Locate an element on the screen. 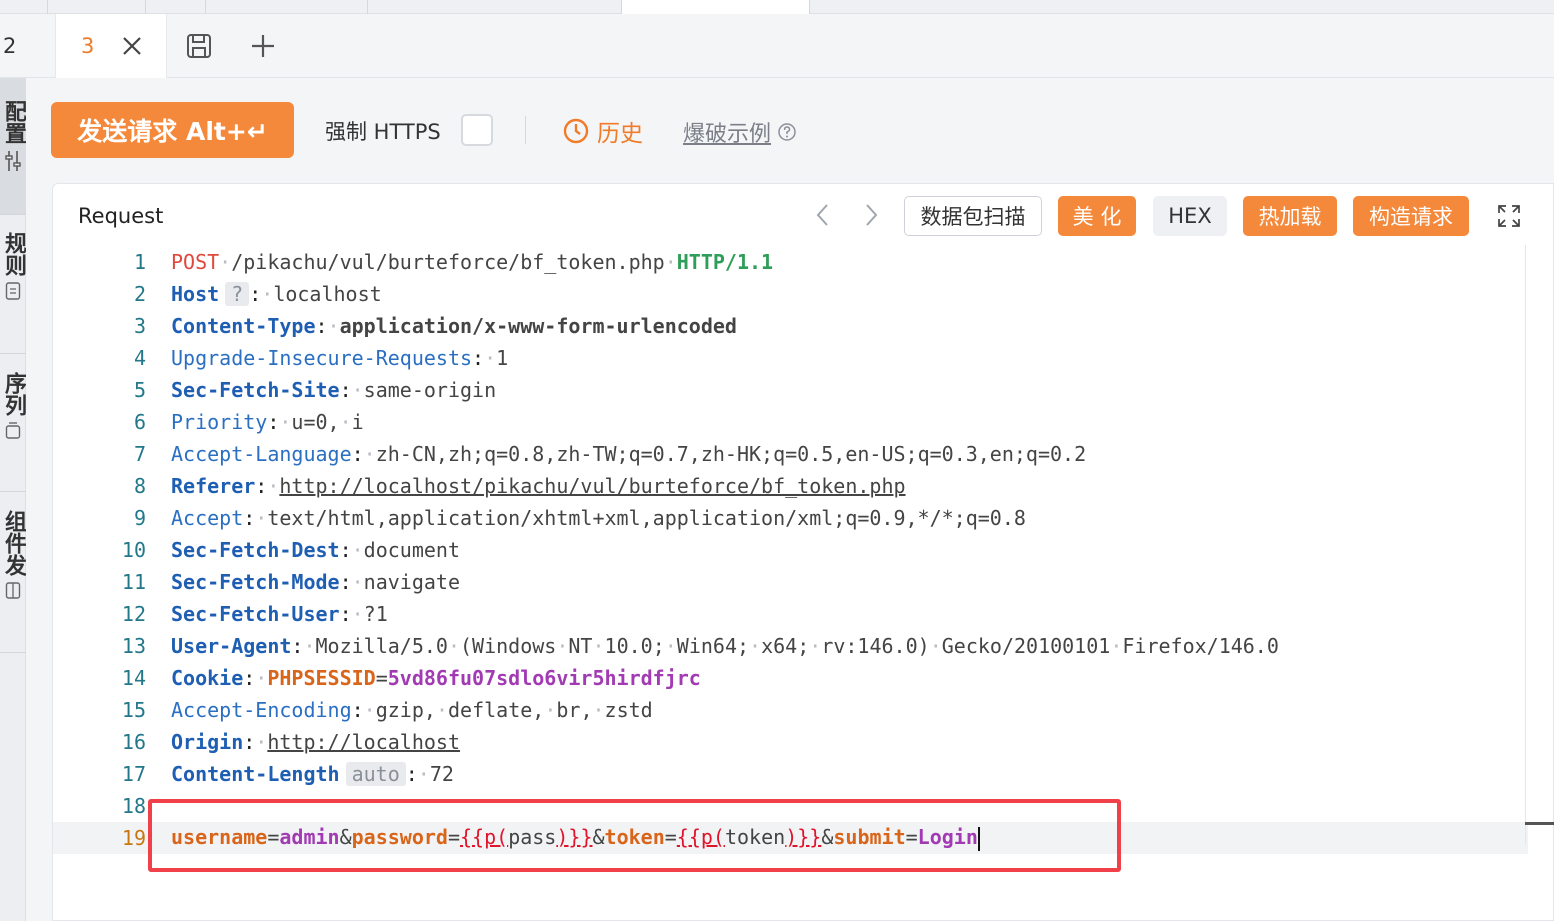  http-protocol: HTTP/1.1 is located at coordinates (725, 262).